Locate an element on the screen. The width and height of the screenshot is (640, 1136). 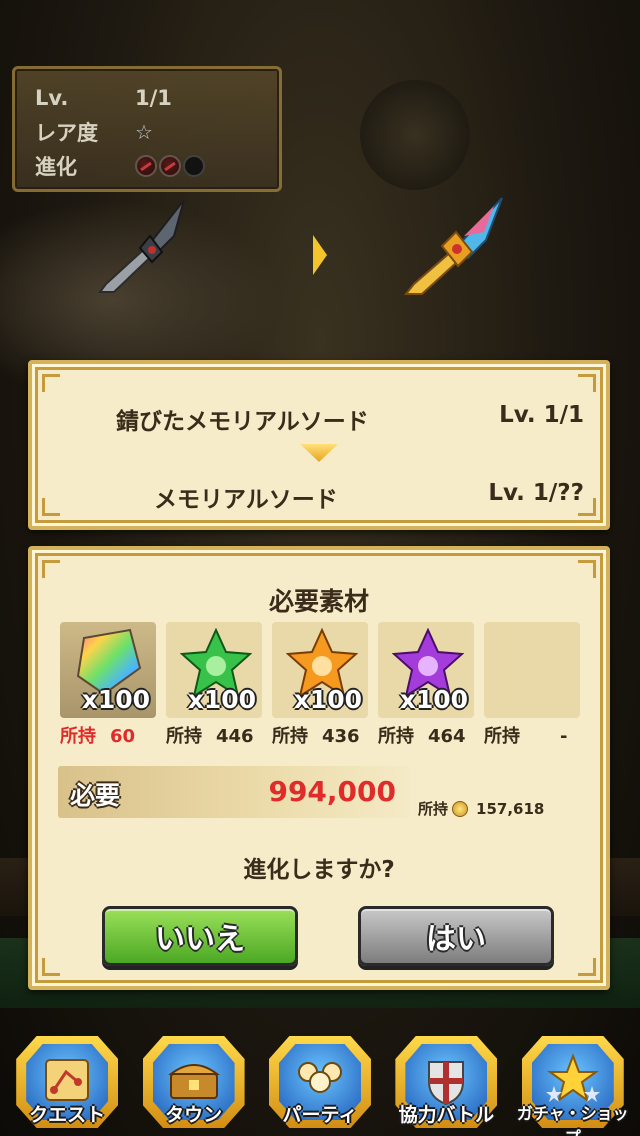
owned-count: 446 is located at coordinates (235, 736).